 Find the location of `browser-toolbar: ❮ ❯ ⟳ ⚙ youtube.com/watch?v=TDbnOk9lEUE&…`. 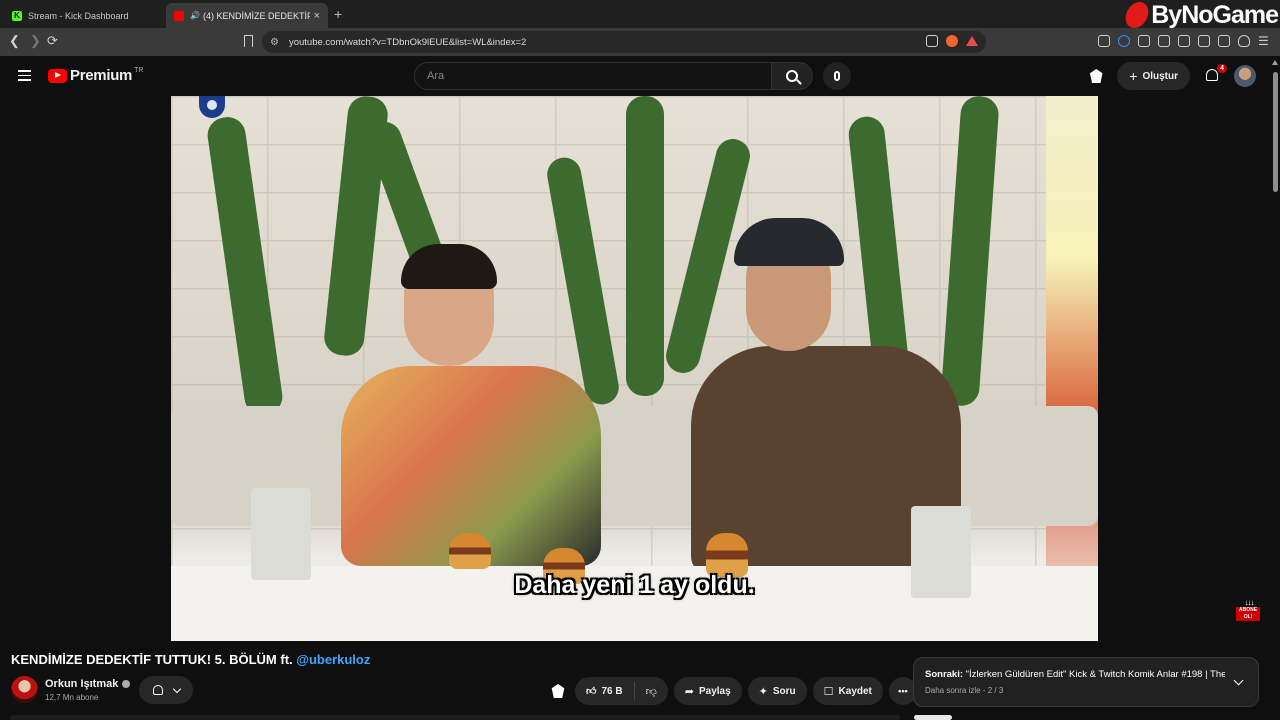

browser-toolbar: ❮ ❯ ⟳ ⚙ youtube.com/watch?v=TDbnOk9lEUE&… is located at coordinates (640, 42).